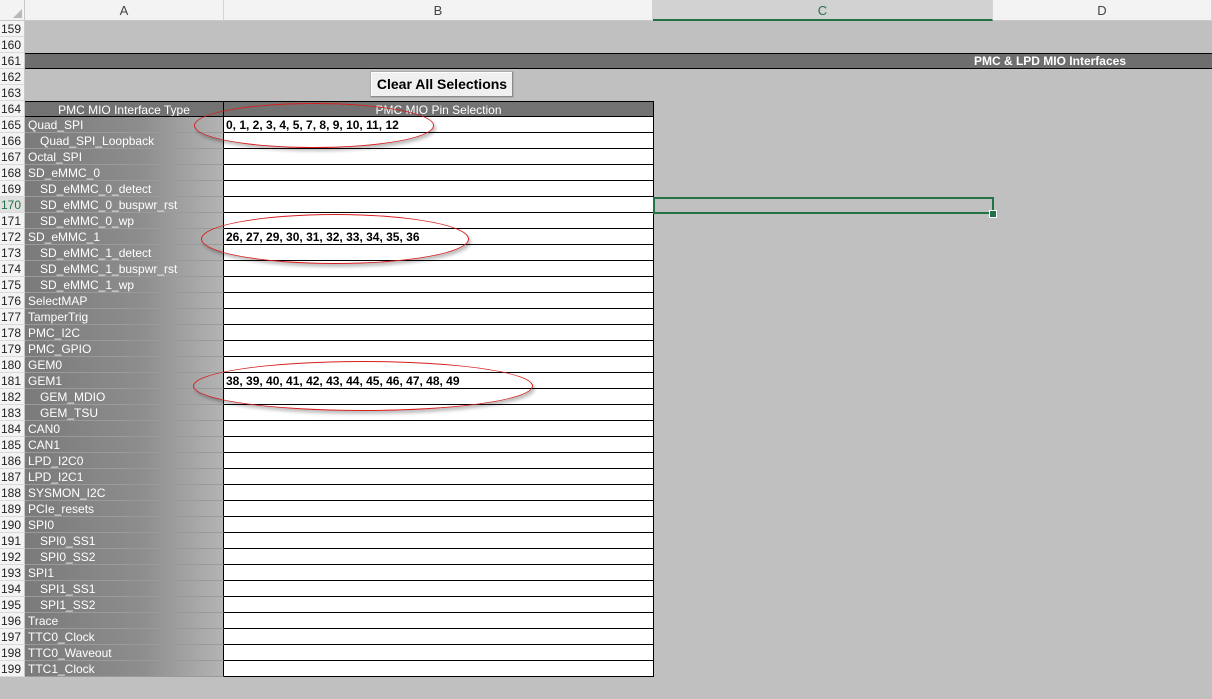  Describe the element at coordinates (1102, 10) in the screenshot. I see `column-header-d: D` at that location.